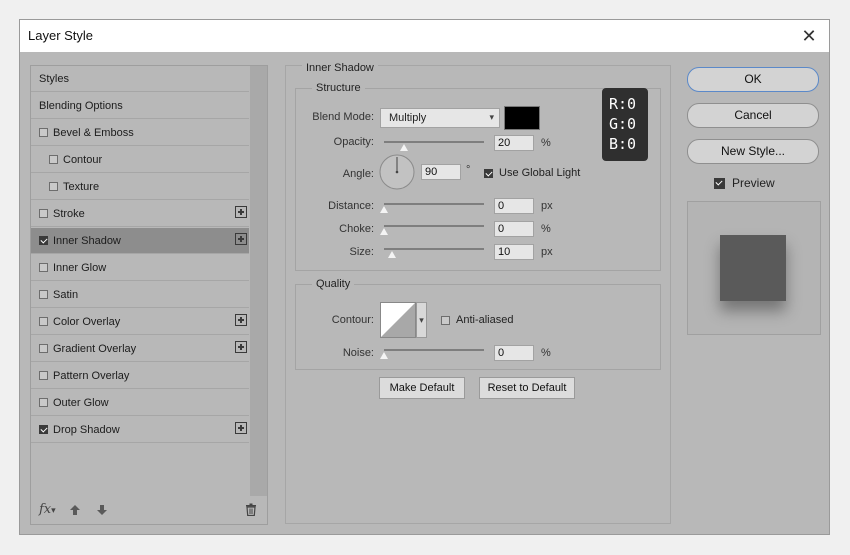  Describe the element at coordinates (140, 133) in the screenshot. I see `style-list-item: Bevel & Emboss` at that location.